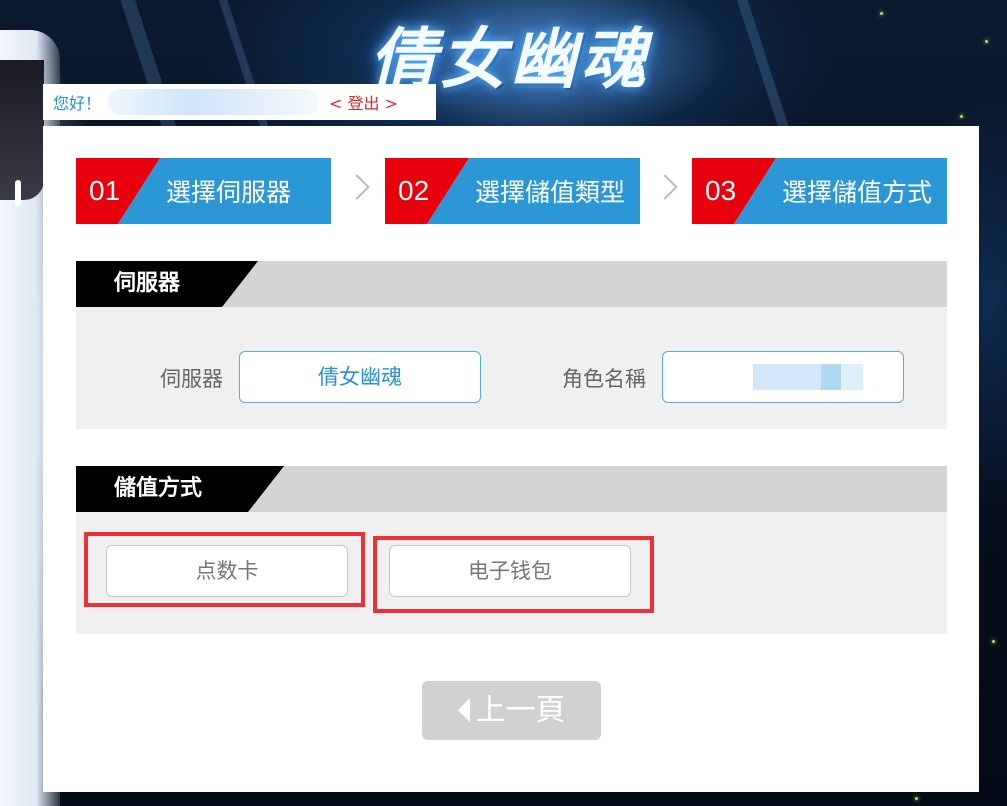 The height and width of the screenshot is (806, 1007). What do you see at coordinates (180, 489) in the screenshot?
I see `payment-section-title: 儲值方式` at bounding box center [180, 489].